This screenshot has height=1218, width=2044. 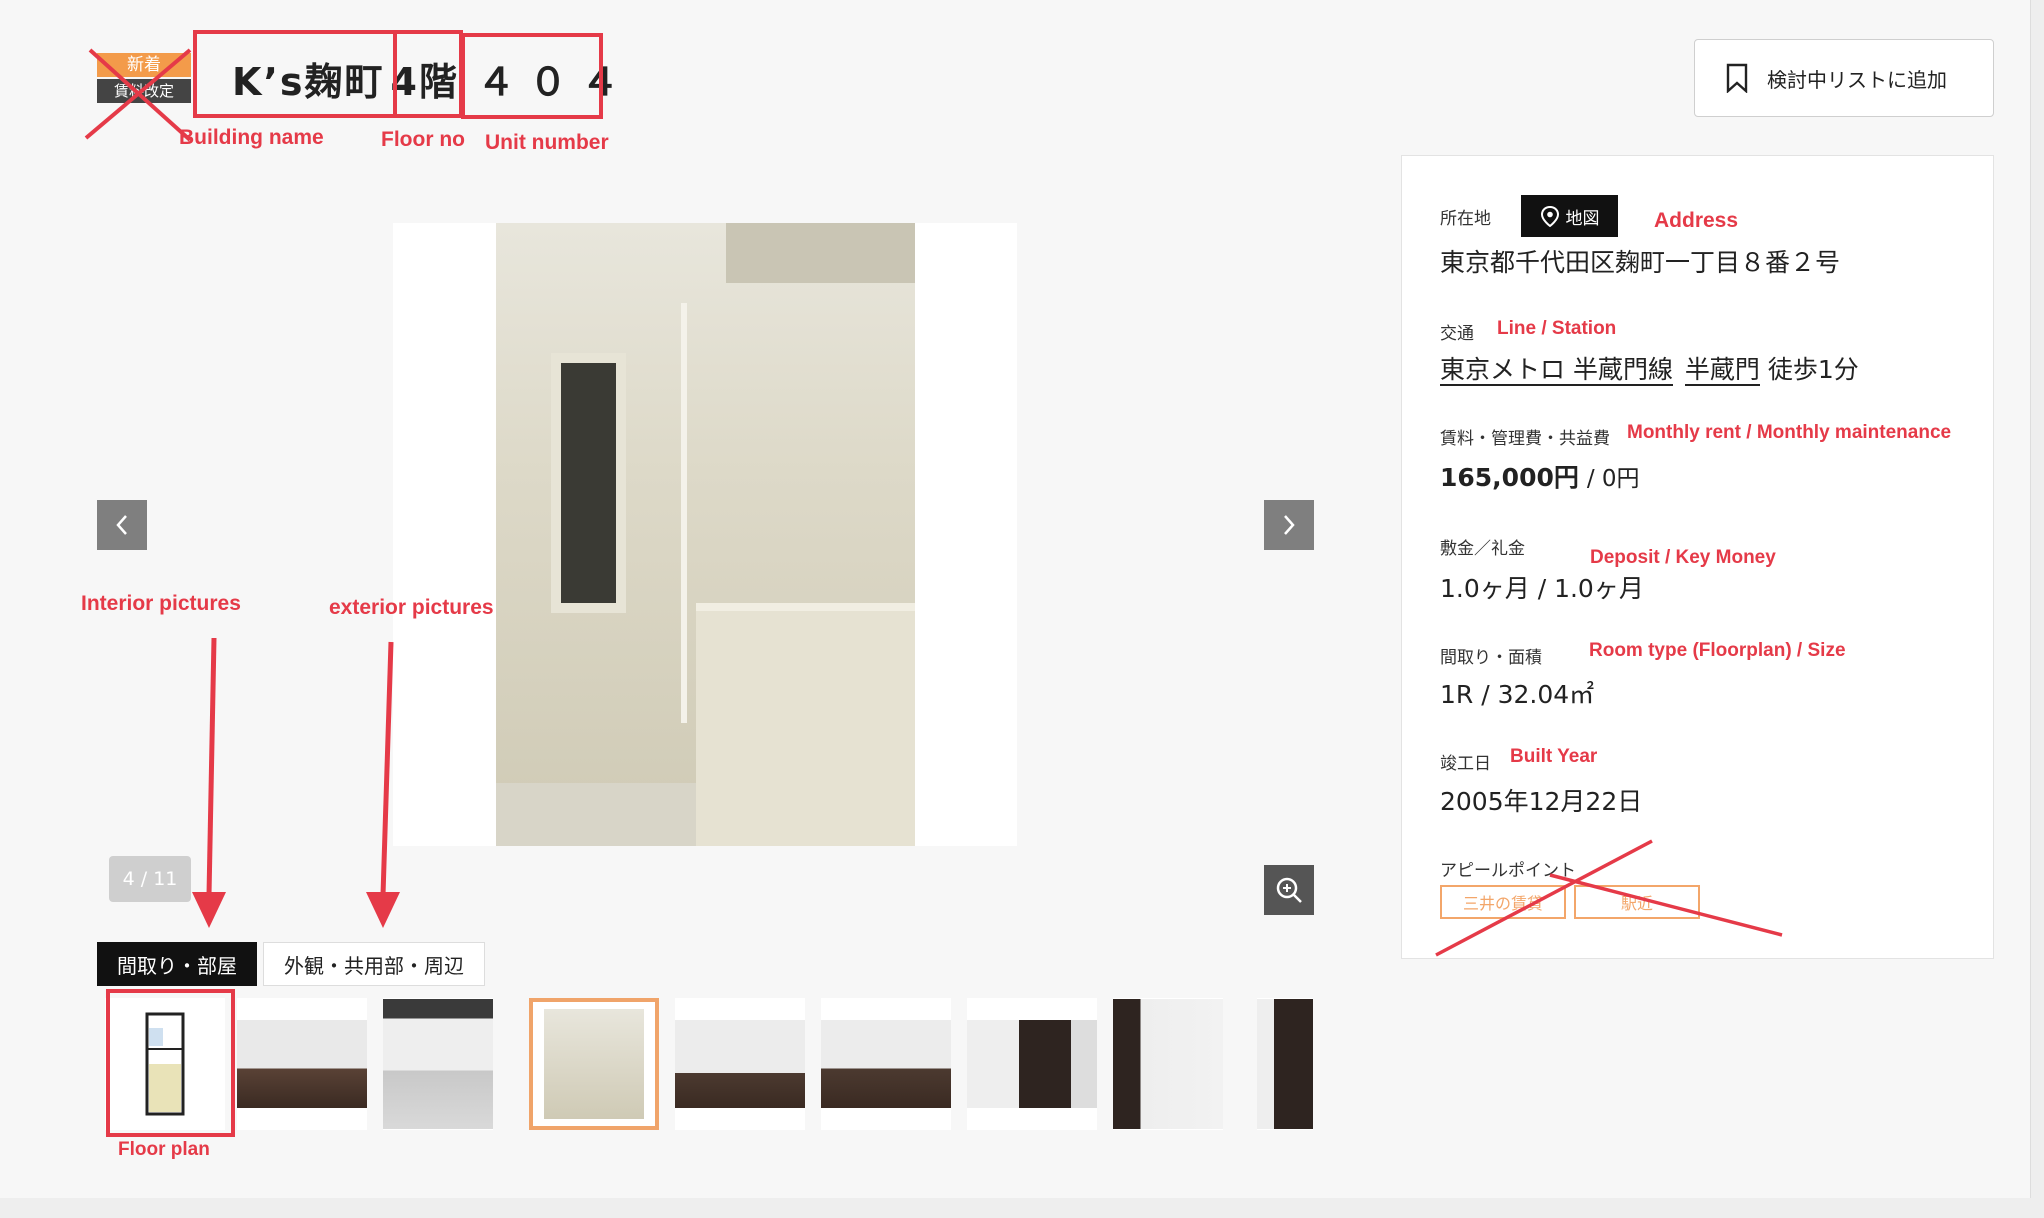 What do you see at coordinates (1517, 694) in the screenshot?
I see `layout-value: 1R / 32.04㎡` at bounding box center [1517, 694].